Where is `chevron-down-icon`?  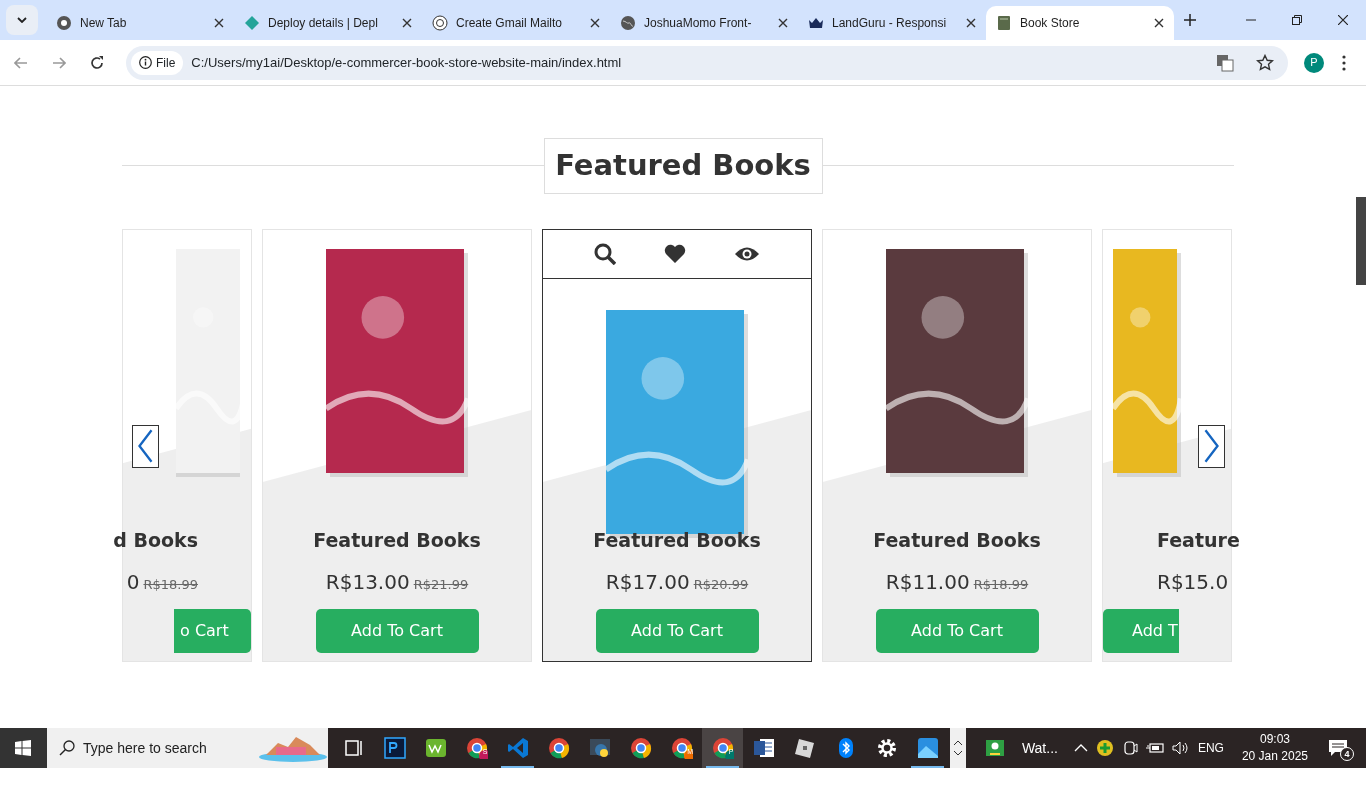
chevron-down-icon is located at coordinates (958, 753).